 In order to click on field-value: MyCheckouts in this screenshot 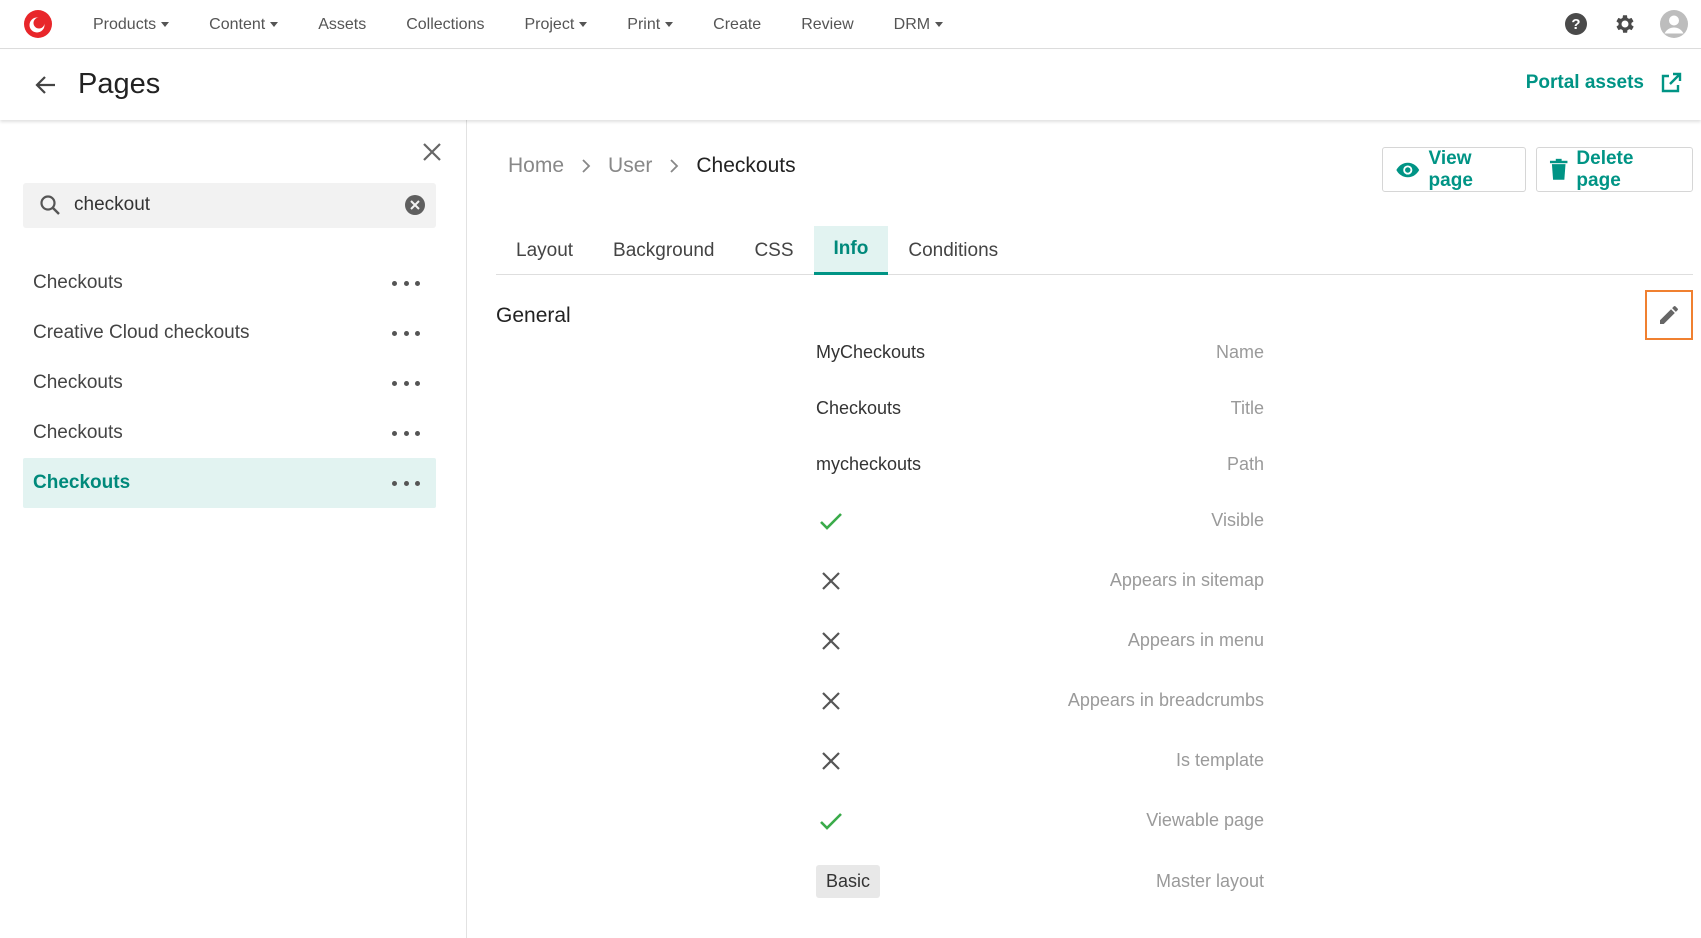, I will do `click(871, 352)`.